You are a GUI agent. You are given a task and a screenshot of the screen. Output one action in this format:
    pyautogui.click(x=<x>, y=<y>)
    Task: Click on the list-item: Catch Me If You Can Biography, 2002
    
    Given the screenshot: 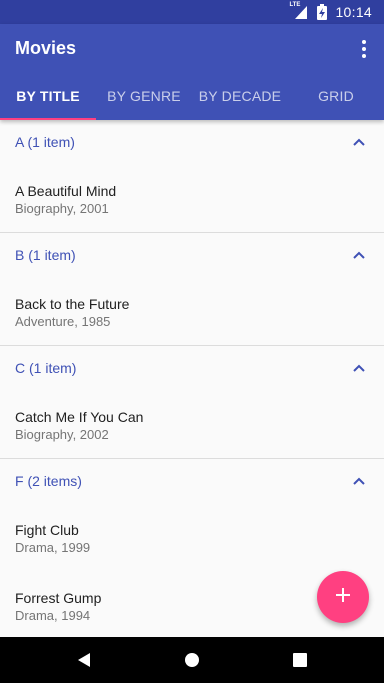 What is the action you would take?
    pyautogui.click(x=192, y=424)
    